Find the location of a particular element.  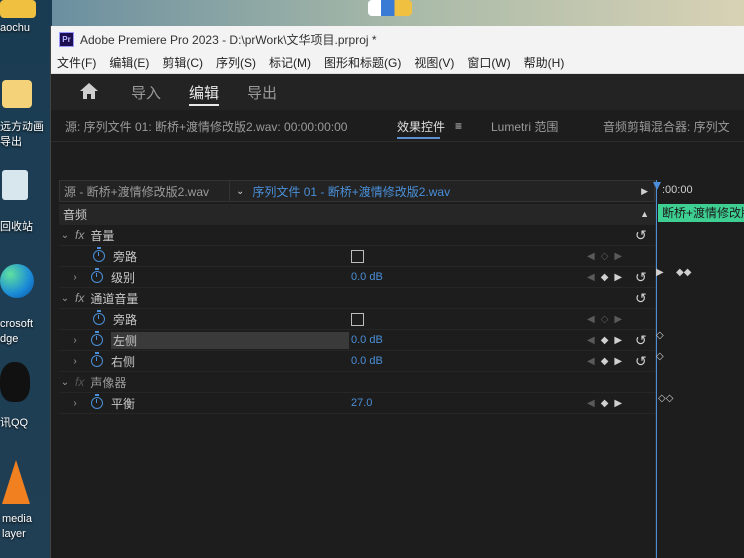

tab-source: 源: 序列文件 01: 断桥+渡情修改版2.wav: 00:00:00:00 is located at coordinates (206, 126).